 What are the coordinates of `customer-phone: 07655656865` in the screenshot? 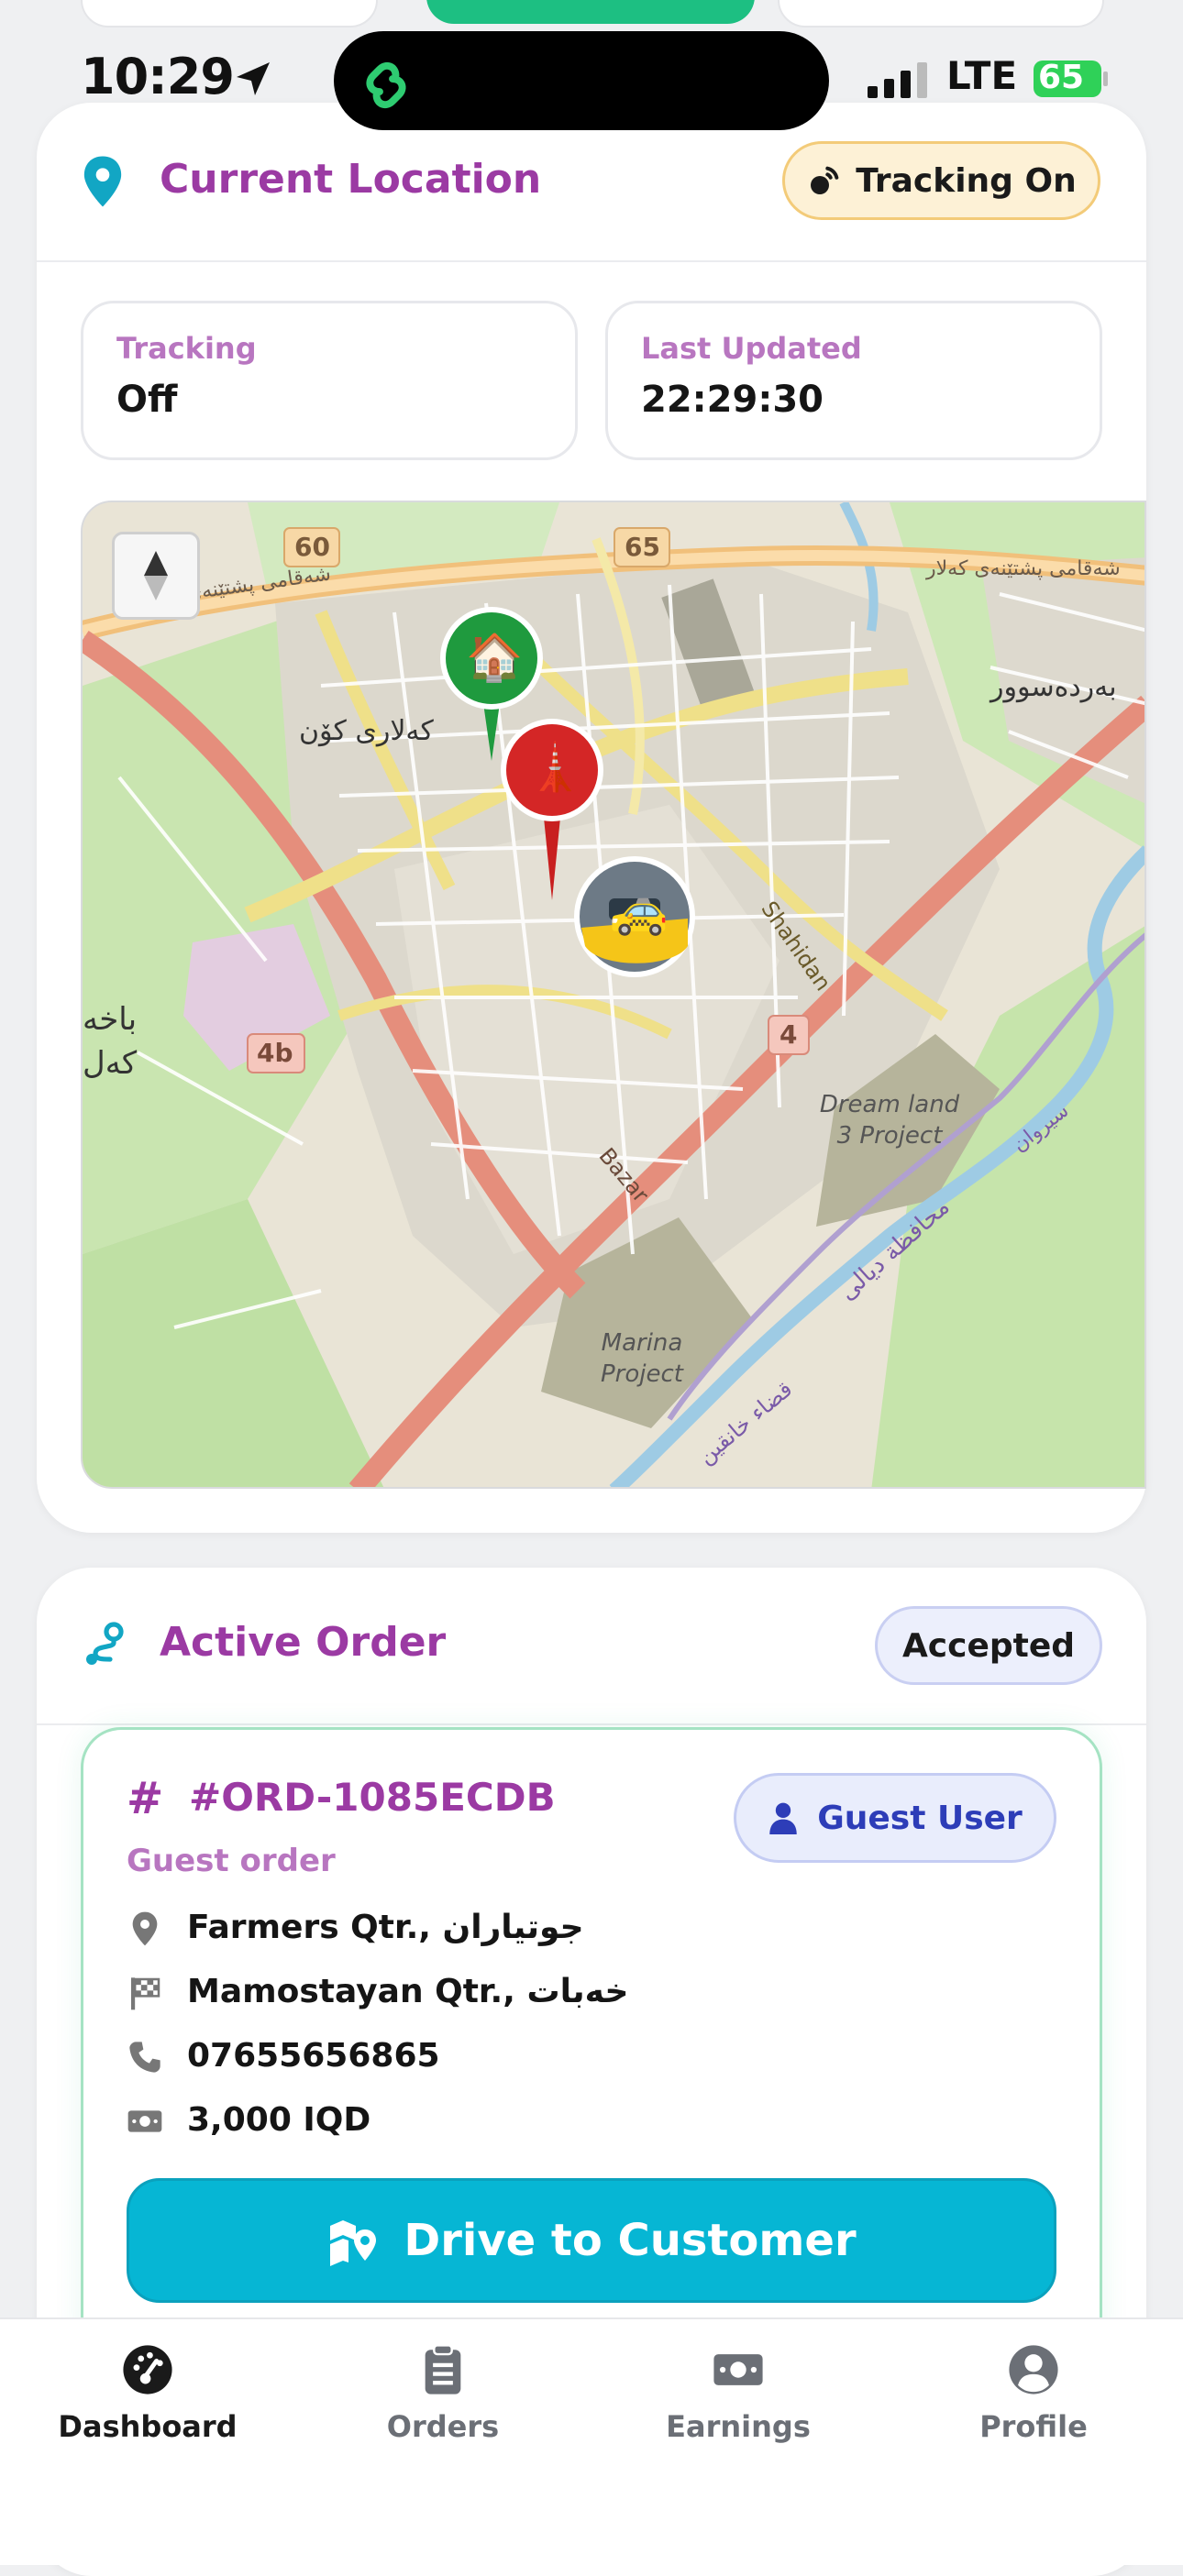 It's located at (313, 2056).